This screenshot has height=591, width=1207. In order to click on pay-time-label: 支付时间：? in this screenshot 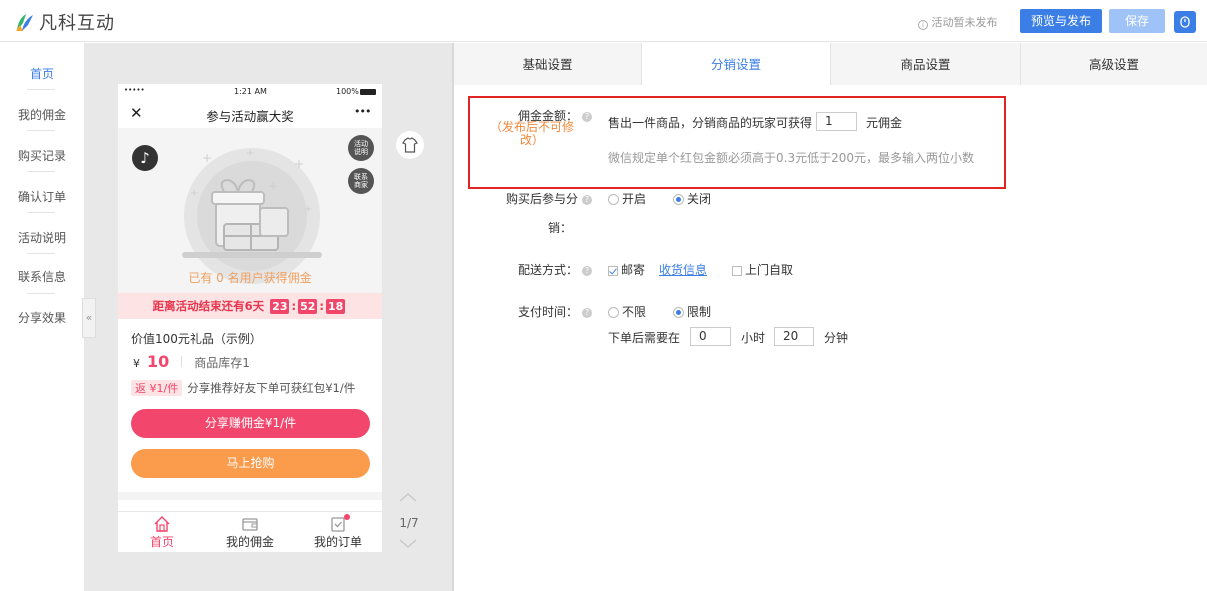, I will do `click(537, 311)`.